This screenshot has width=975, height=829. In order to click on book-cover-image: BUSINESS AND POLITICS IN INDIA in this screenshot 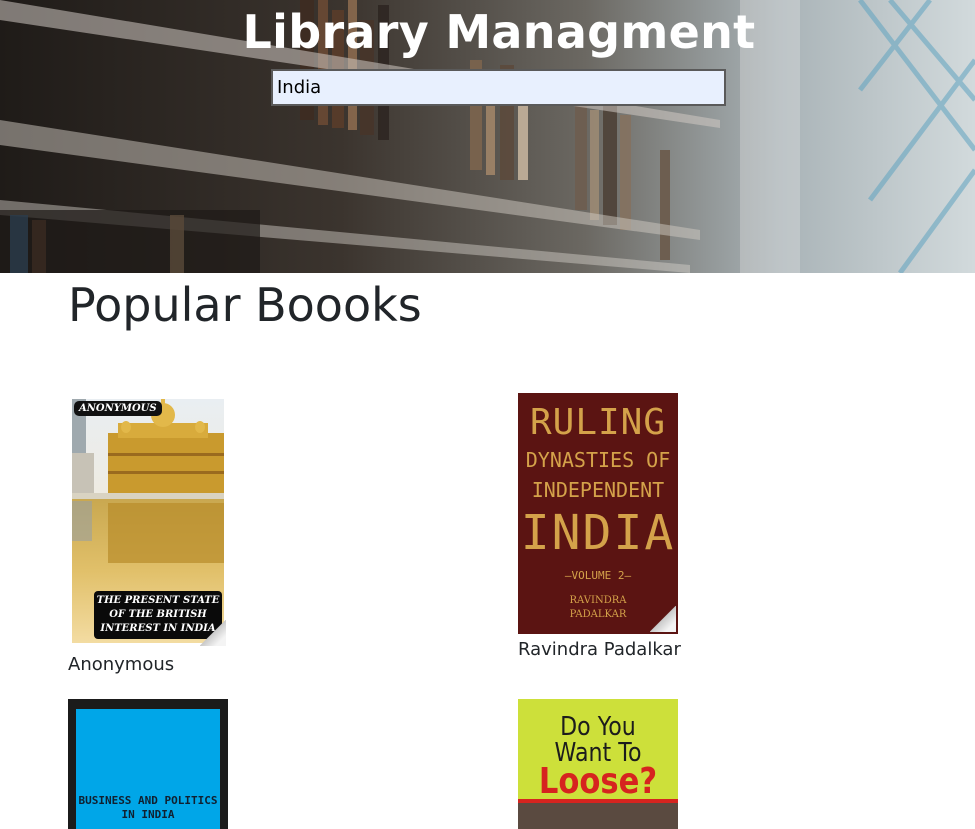, I will do `click(148, 764)`.